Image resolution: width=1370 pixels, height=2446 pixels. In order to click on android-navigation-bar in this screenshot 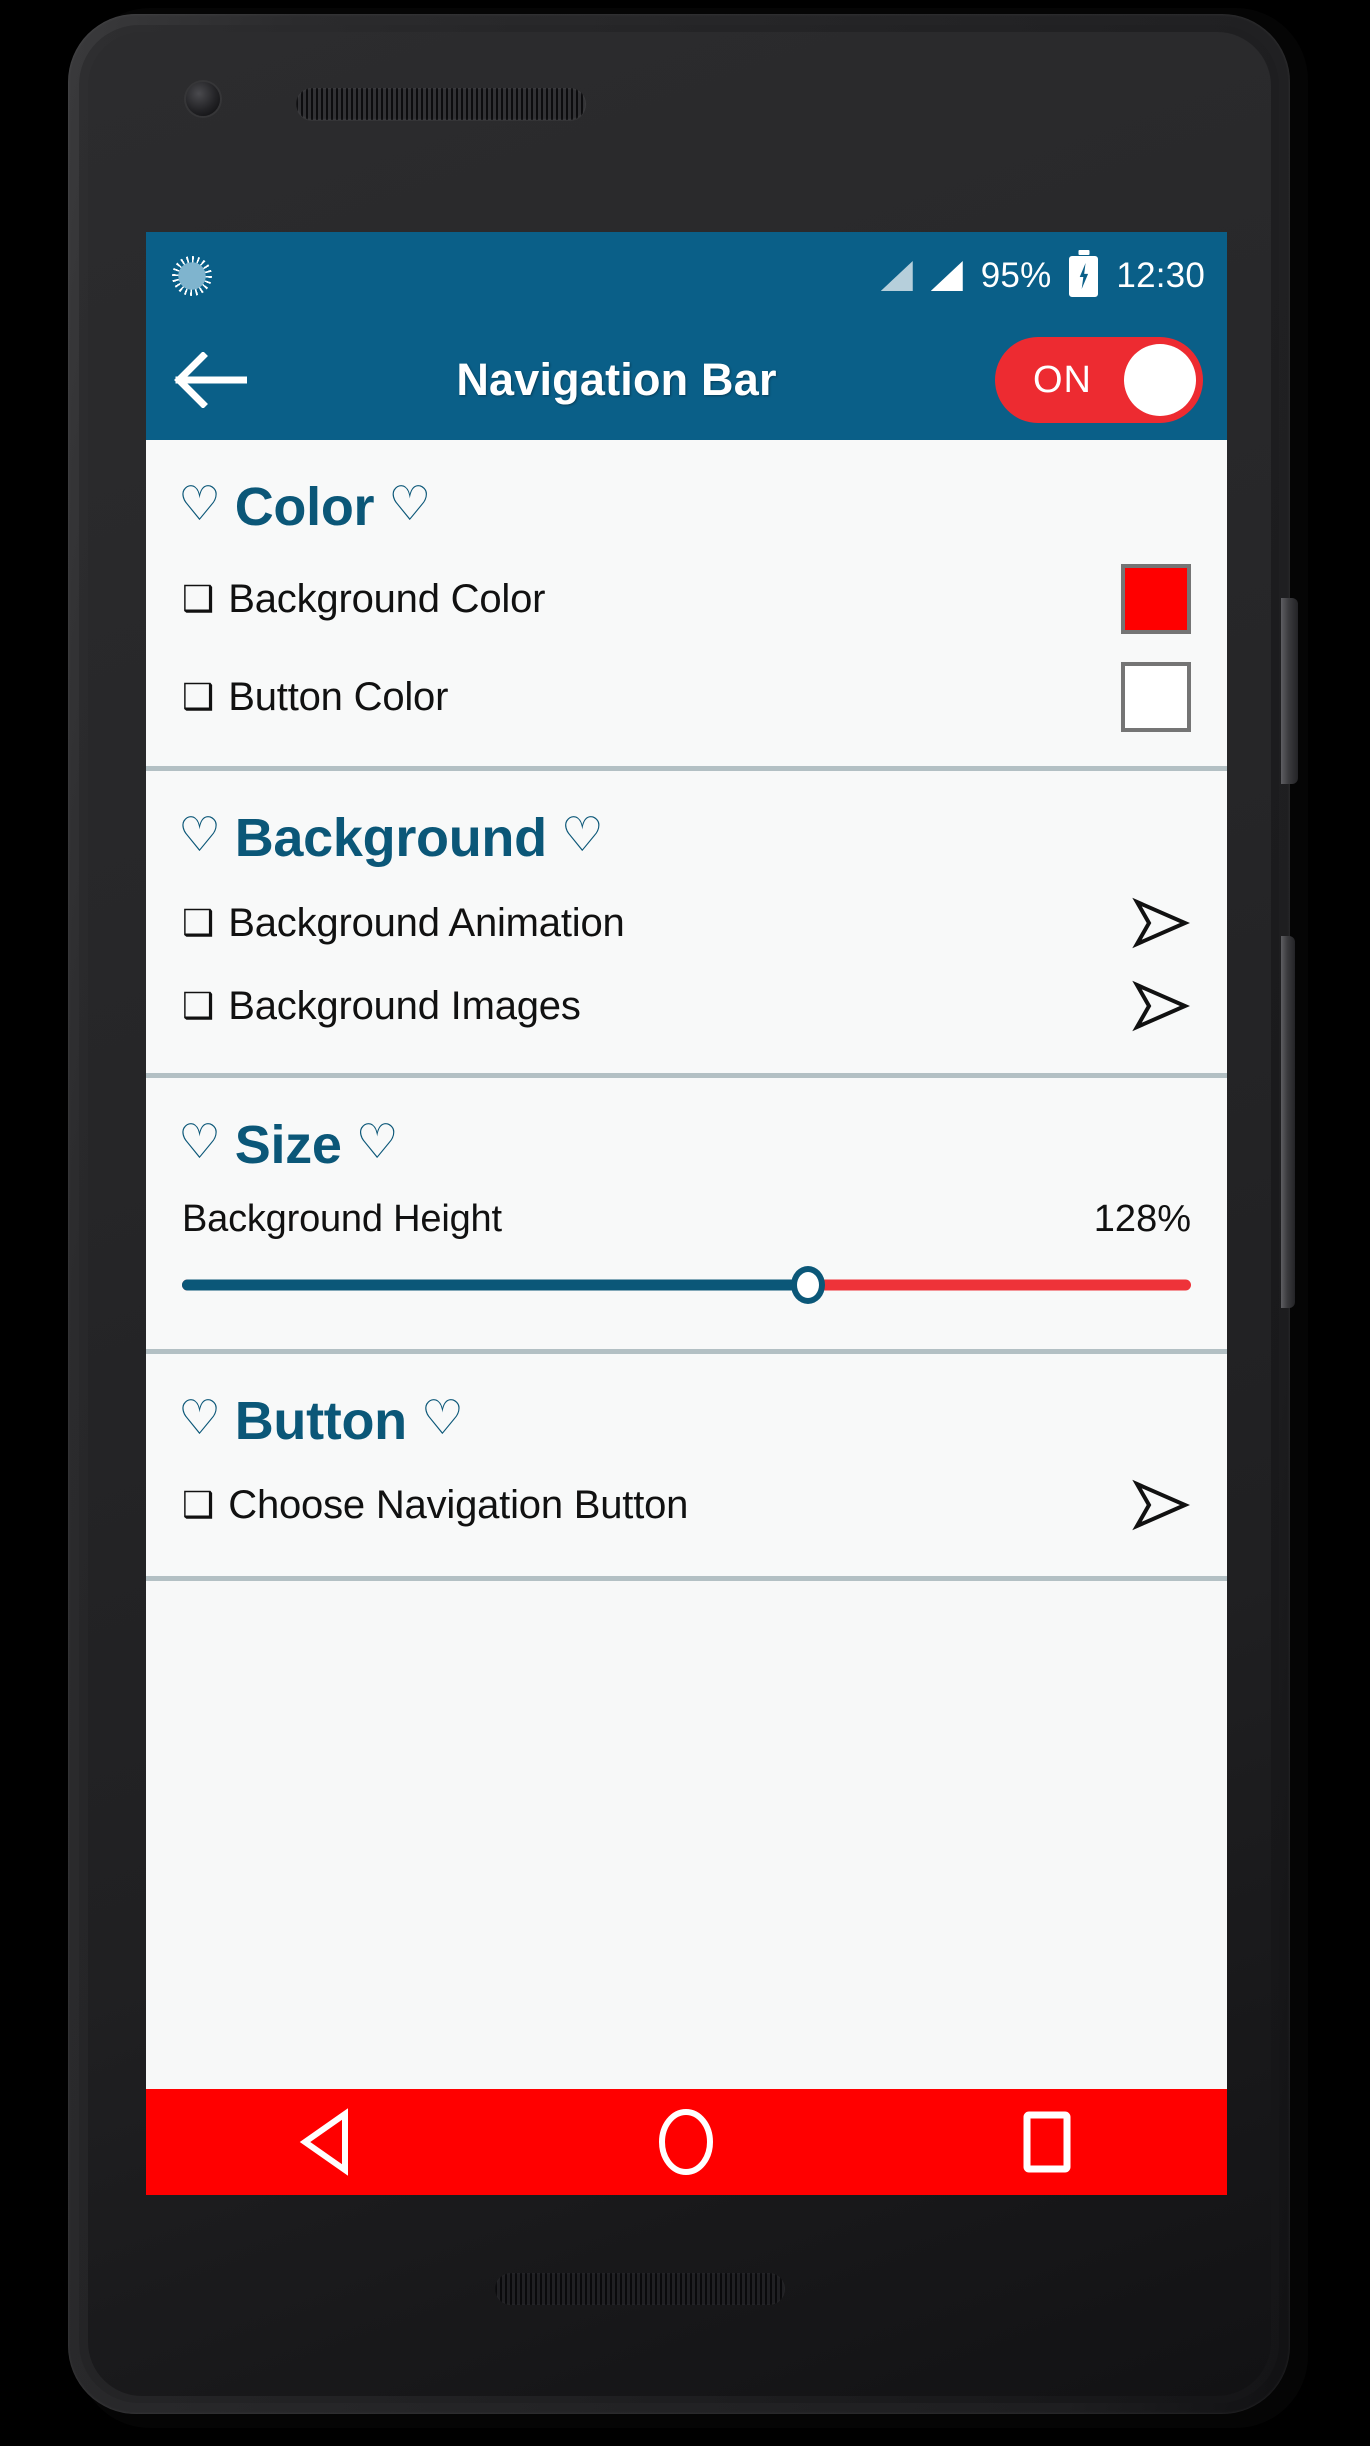, I will do `click(686, 2142)`.